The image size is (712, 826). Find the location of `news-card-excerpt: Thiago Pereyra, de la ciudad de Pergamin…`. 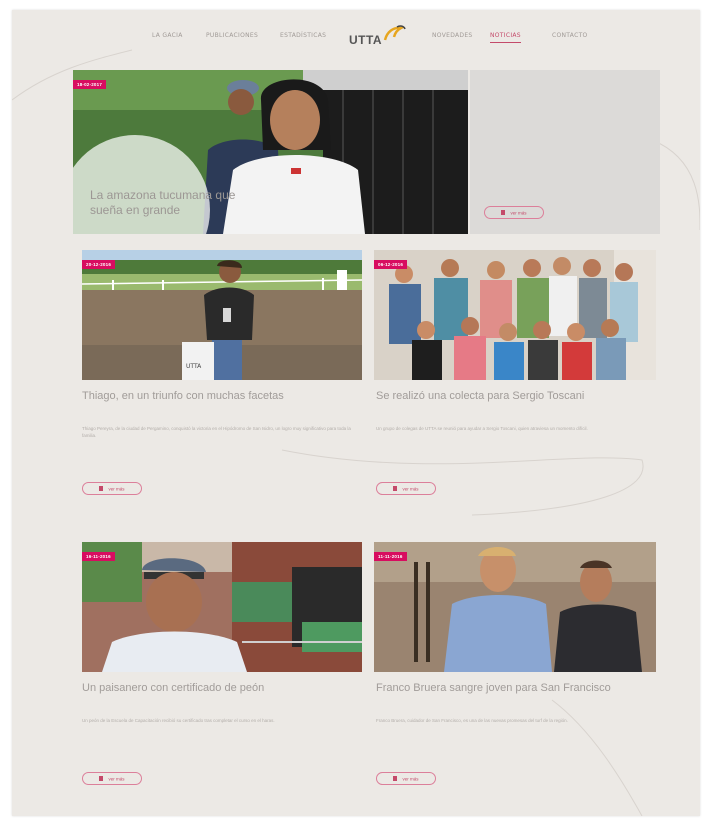

news-card-excerpt: Thiago Pereyra, de la ciudad de Pergamin… is located at coordinates (216, 432).